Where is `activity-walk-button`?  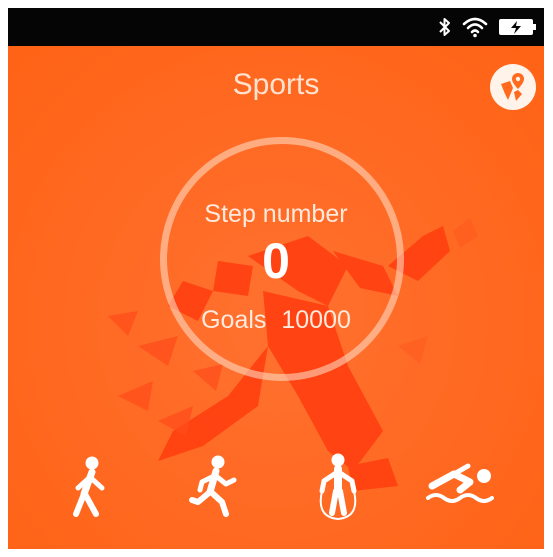
activity-walk-button is located at coordinates (90, 486).